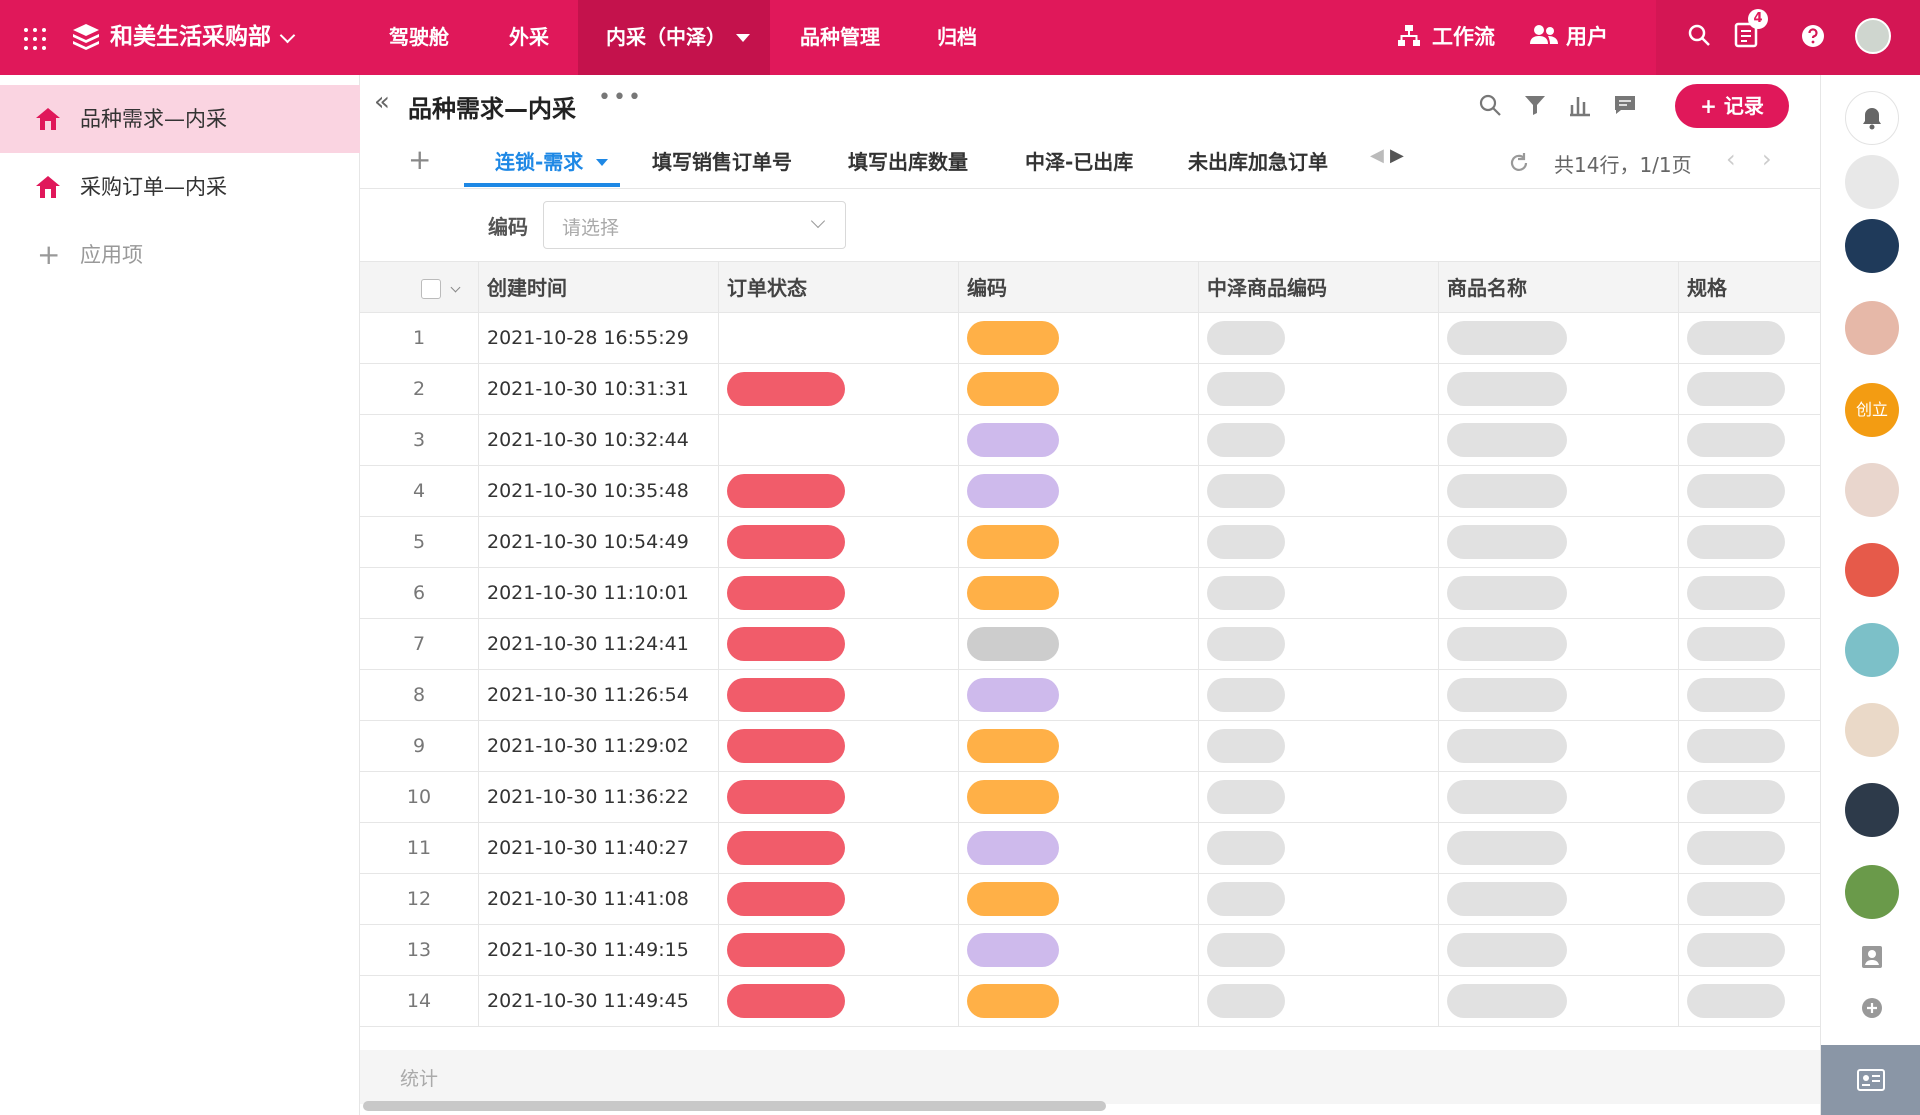  What do you see at coordinates (1090, 338) in the screenshot?
I see `table-row: 1 2021-10-28 16:55:29` at bounding box center [1090, 338].